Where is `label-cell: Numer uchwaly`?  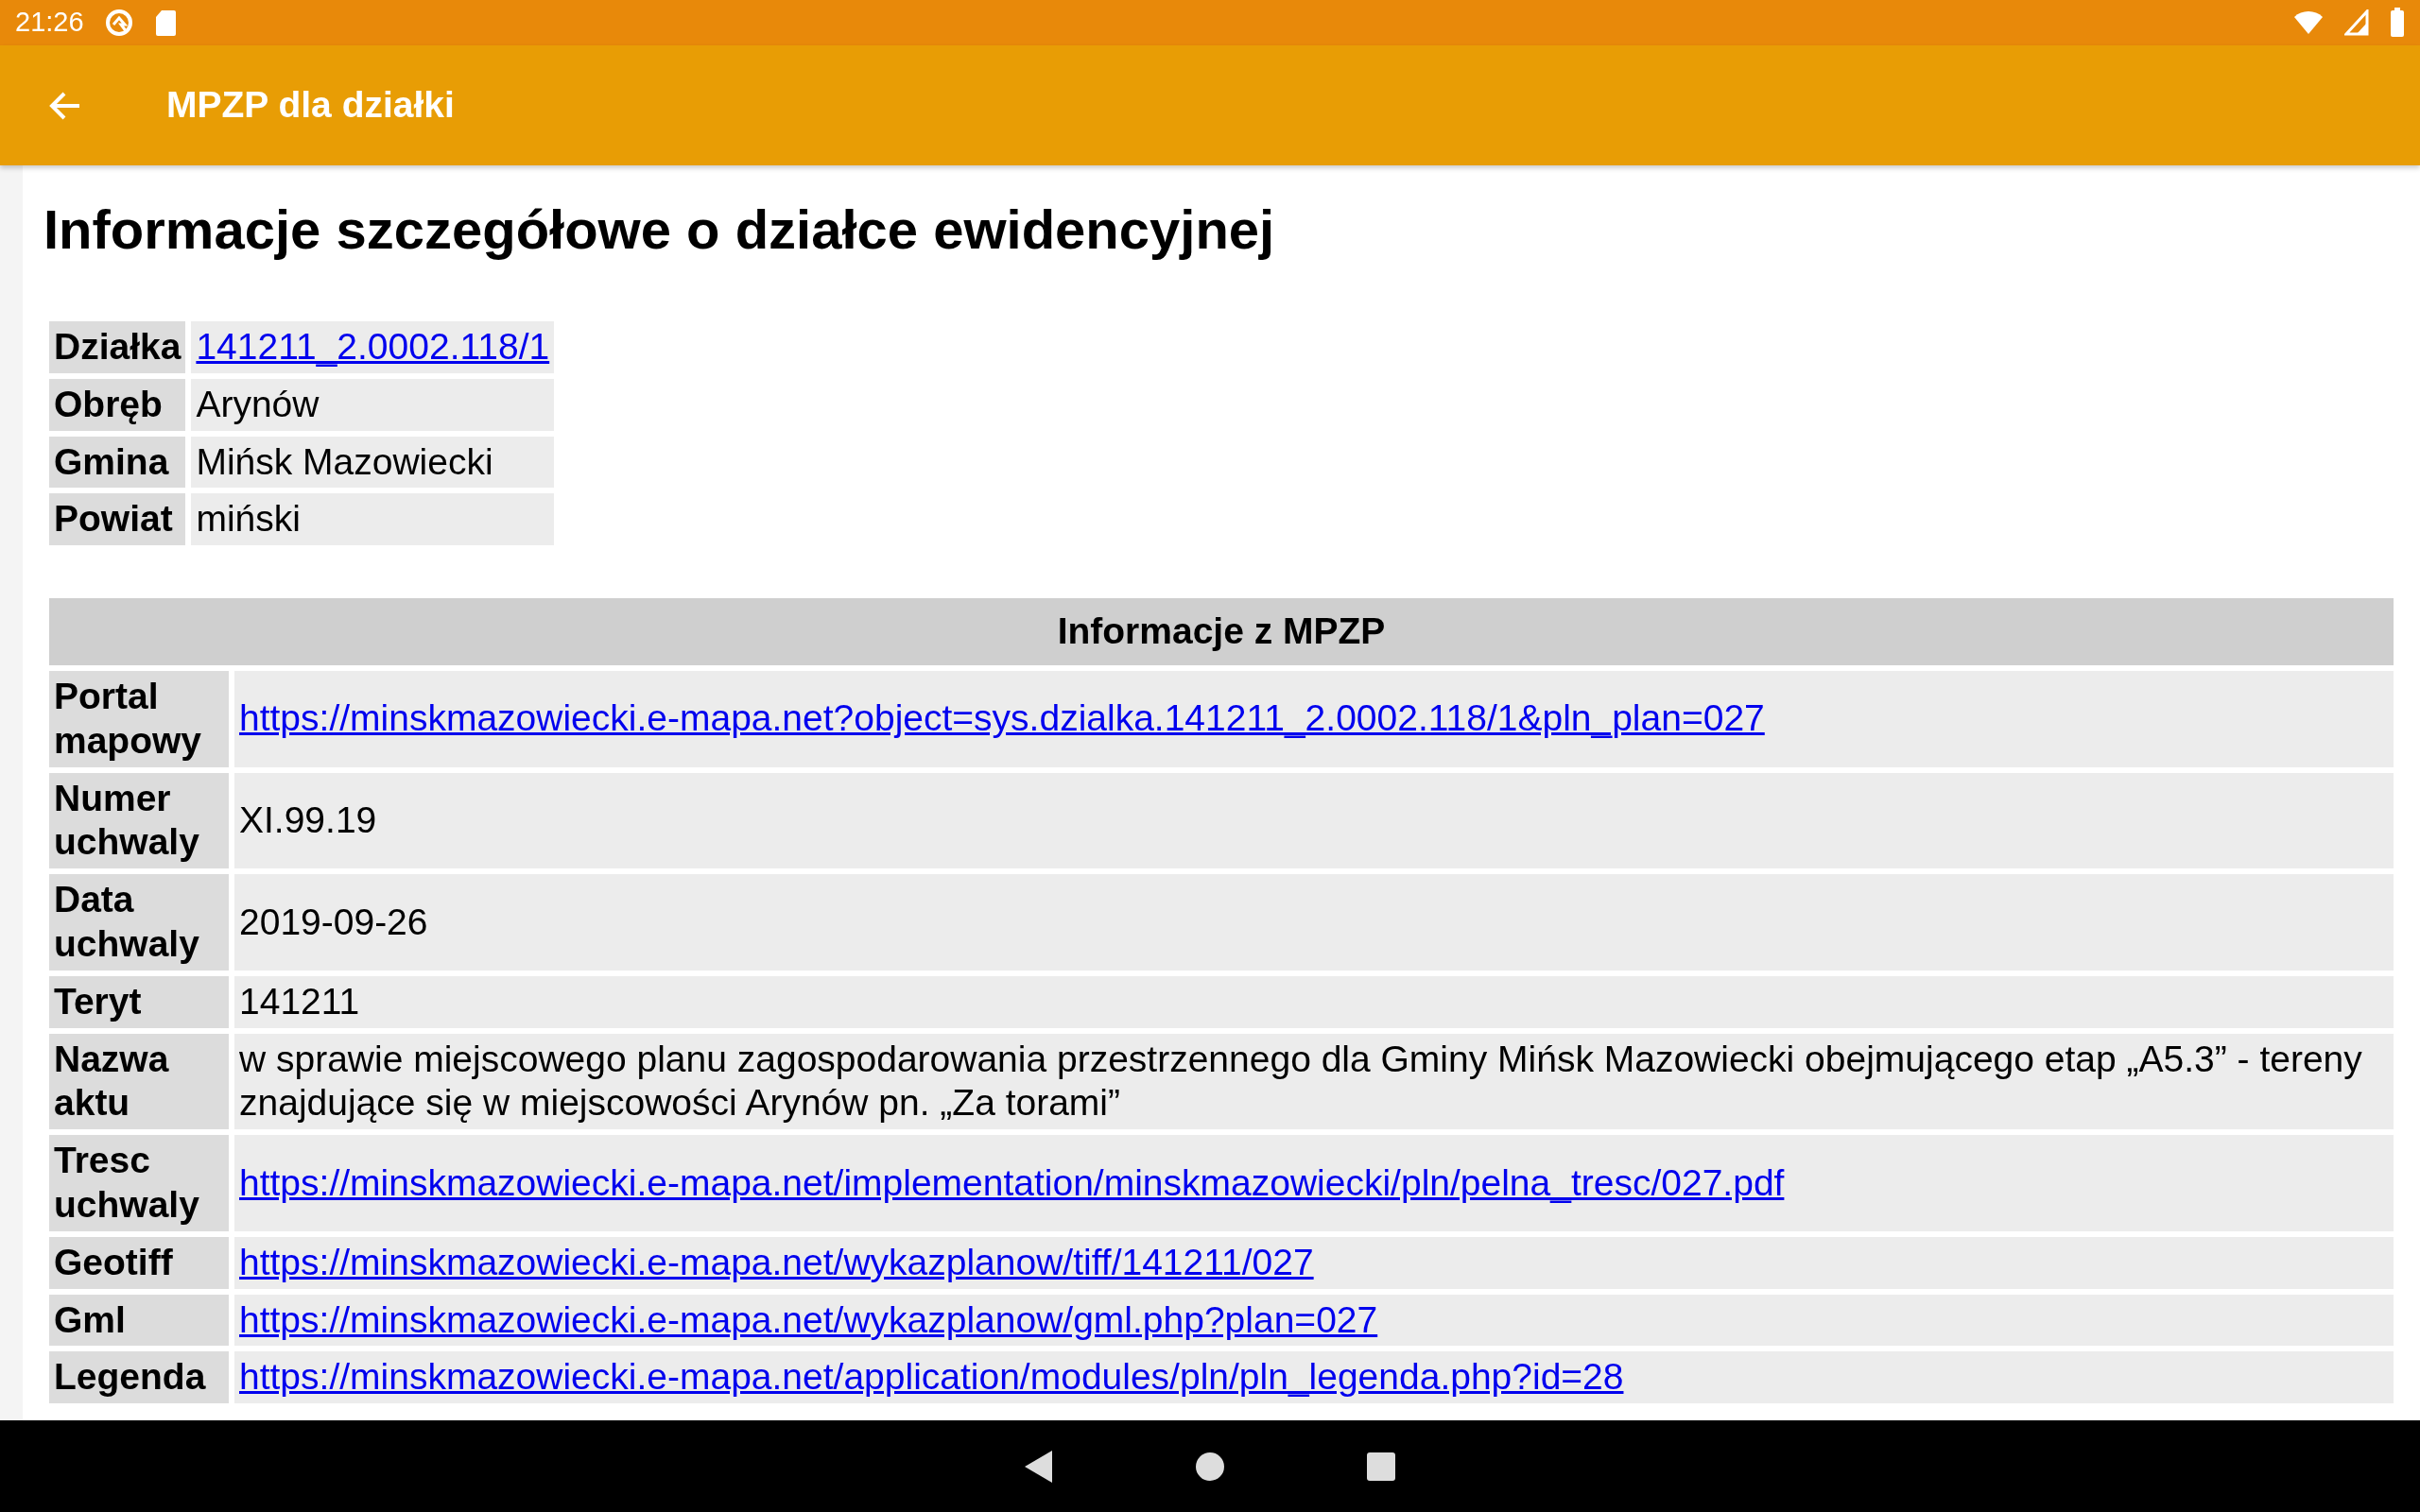 label-cell: Numer uchwaly is located at coordinates (139, 820).